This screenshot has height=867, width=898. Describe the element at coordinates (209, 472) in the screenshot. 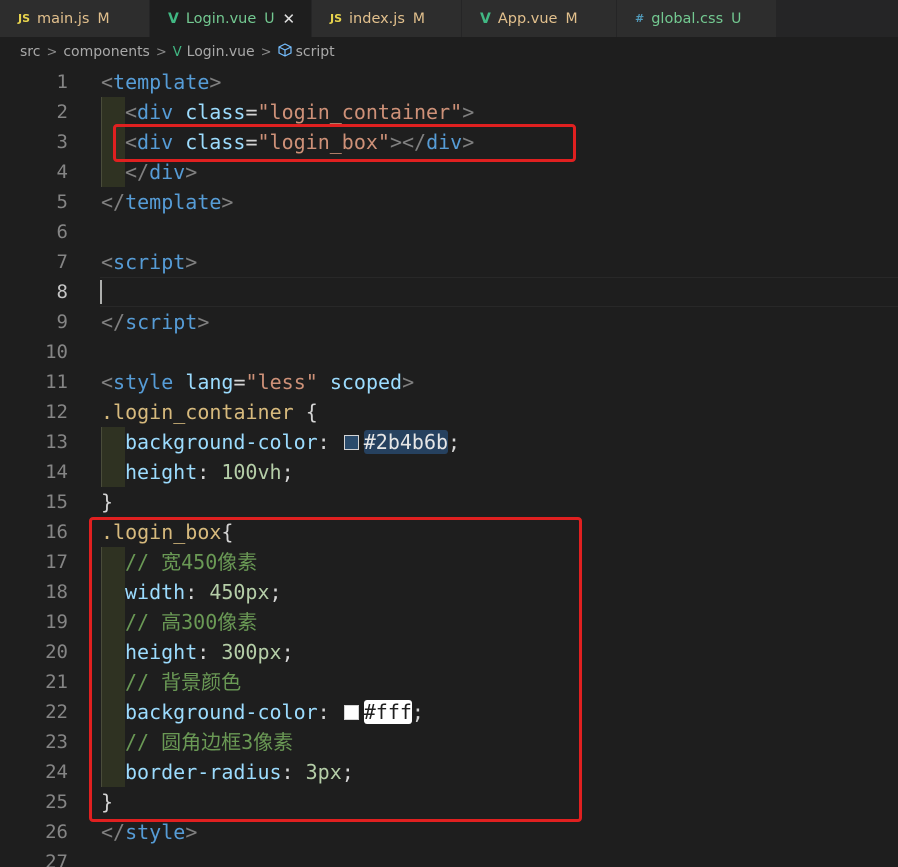

I see `code-line: height: 100vh;` at that location.